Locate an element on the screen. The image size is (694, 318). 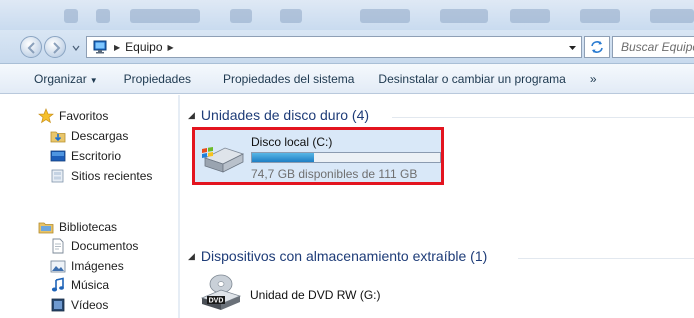
nav-favorites-label: Favoritos is located at coordinates (84, 116).